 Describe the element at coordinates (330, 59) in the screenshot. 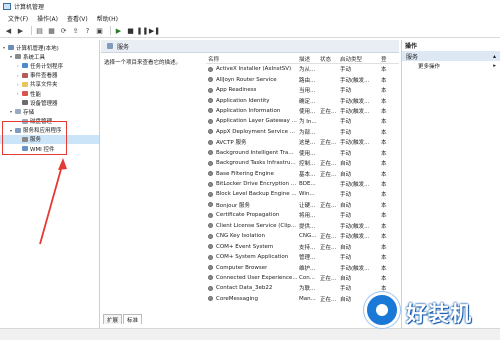

I see `column-status: 状态` at that location.